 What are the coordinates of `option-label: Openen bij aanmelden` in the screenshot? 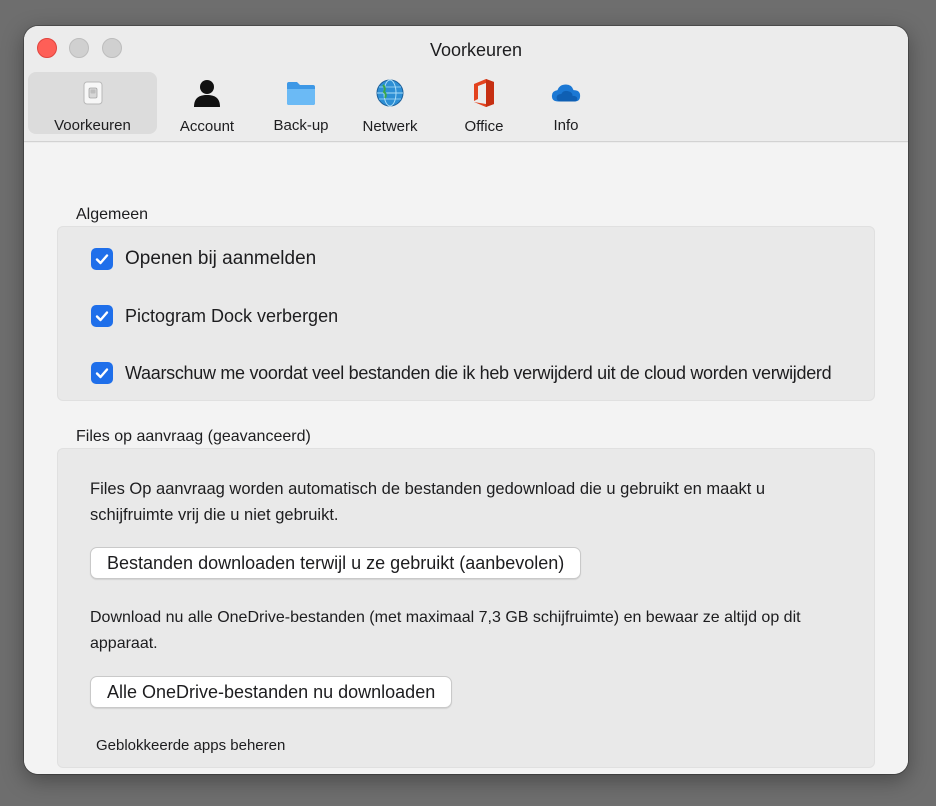 It's located at (221, 258).